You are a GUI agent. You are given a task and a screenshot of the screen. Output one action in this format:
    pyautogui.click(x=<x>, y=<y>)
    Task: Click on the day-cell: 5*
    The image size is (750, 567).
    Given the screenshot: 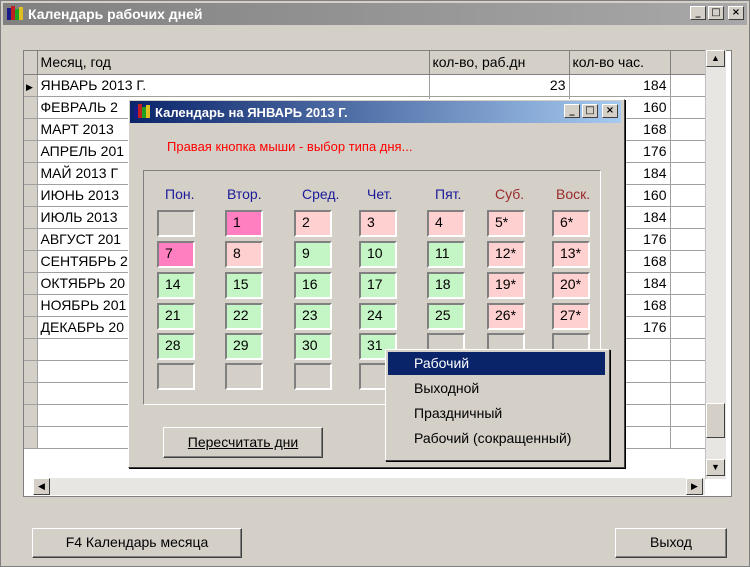 What is the action you would take?
    pyautogui.click(x=506, y=223)
    